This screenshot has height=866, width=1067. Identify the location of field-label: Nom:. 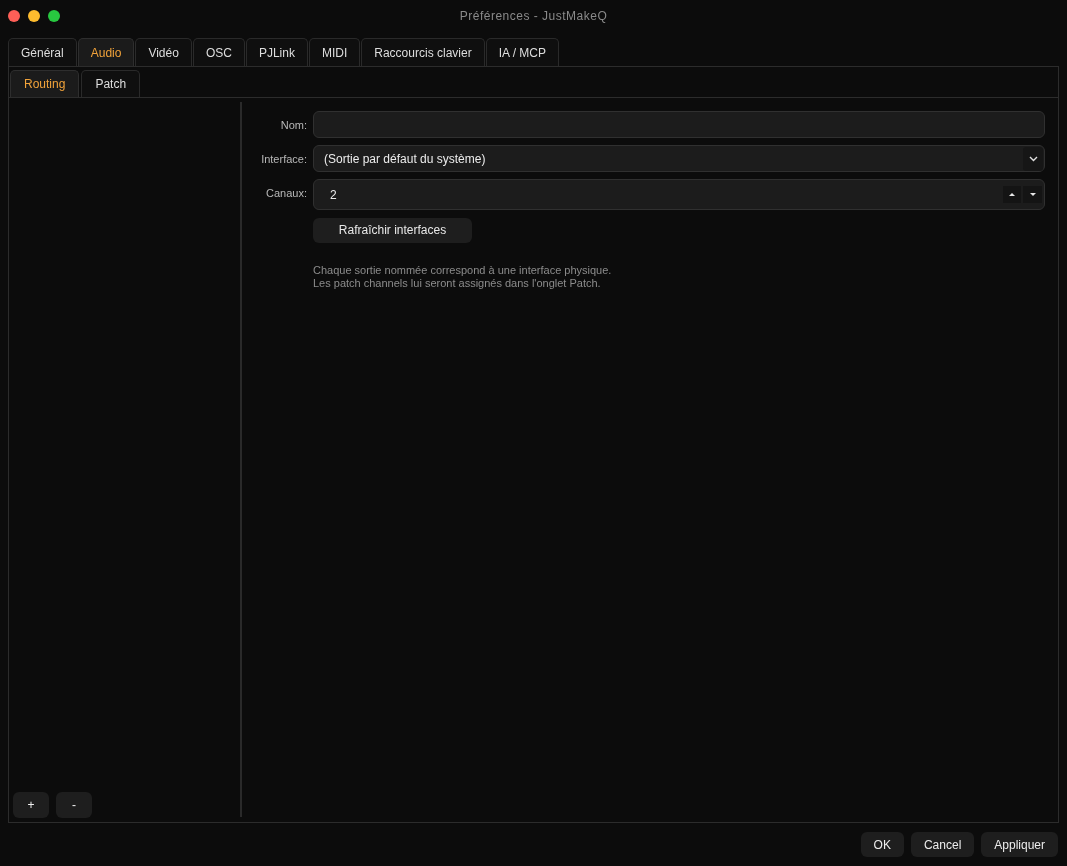
(293, 125).